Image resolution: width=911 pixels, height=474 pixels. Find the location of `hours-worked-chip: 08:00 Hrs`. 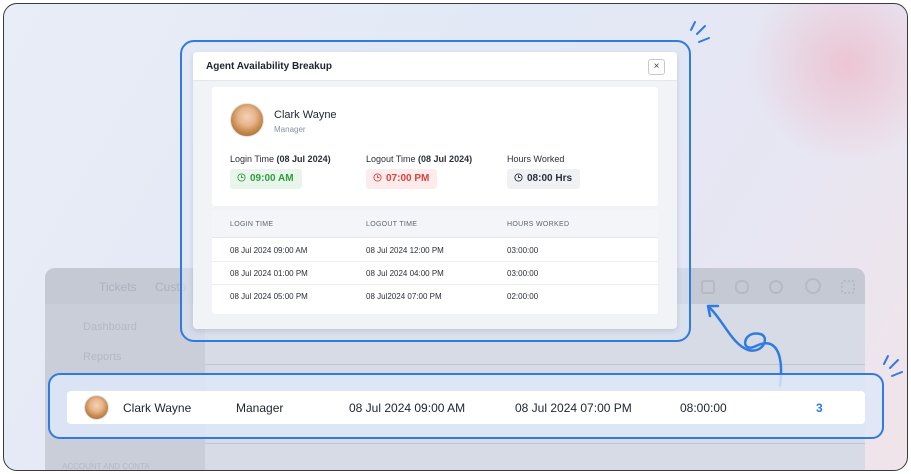

hours-worked-chip: 08:00 Hrs is located at coordinates (544, 179).